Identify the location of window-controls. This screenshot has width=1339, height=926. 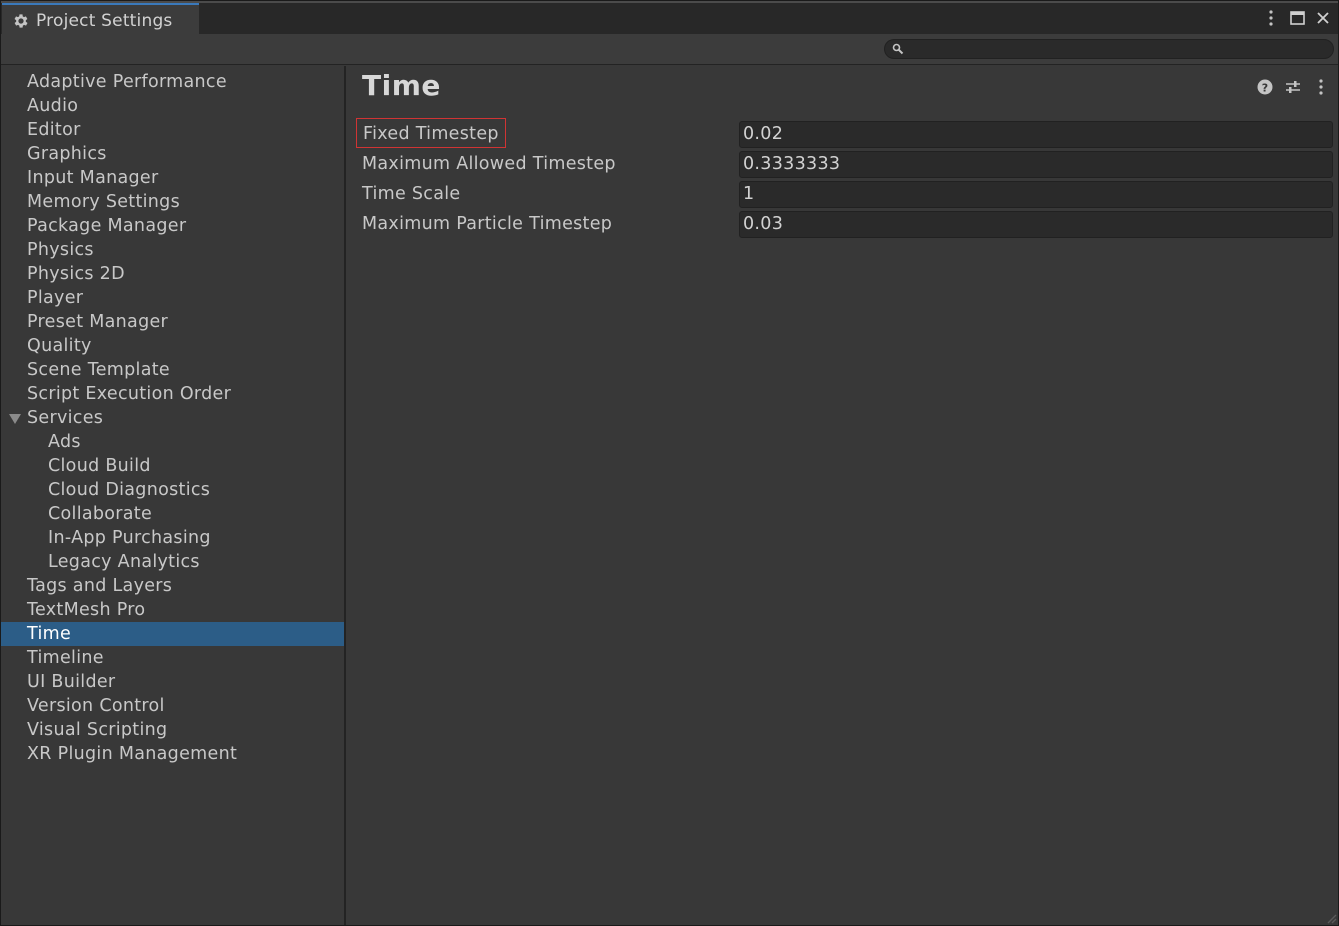
(1297, 18).